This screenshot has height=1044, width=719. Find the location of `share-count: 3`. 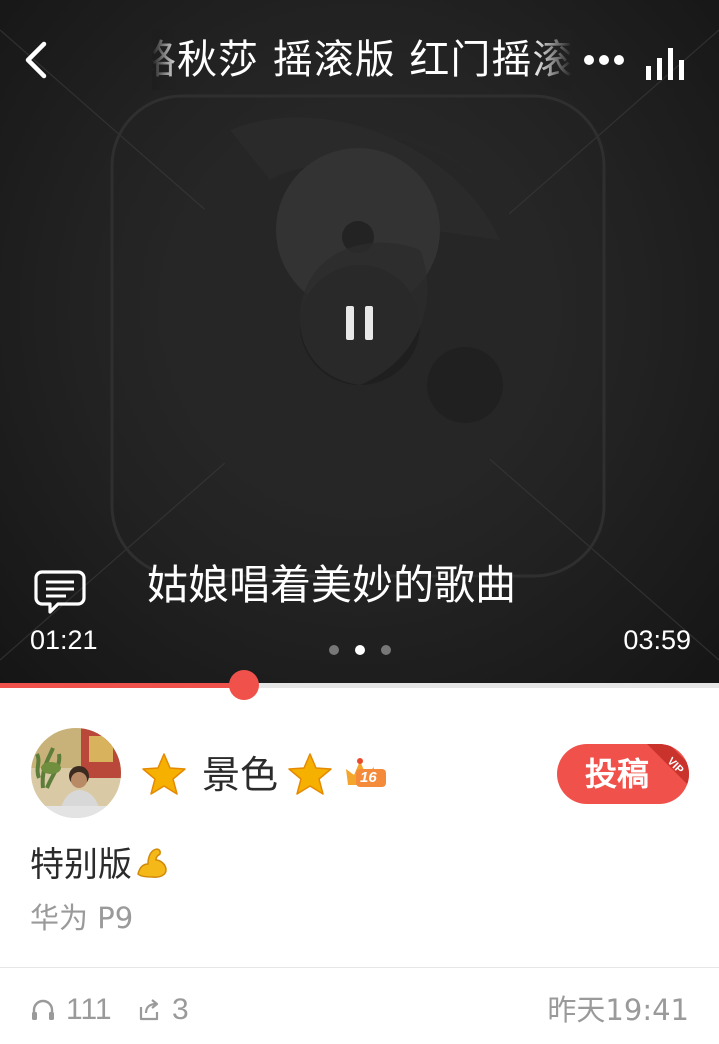

share-count: 3 is located at coordinates (180, 1009).